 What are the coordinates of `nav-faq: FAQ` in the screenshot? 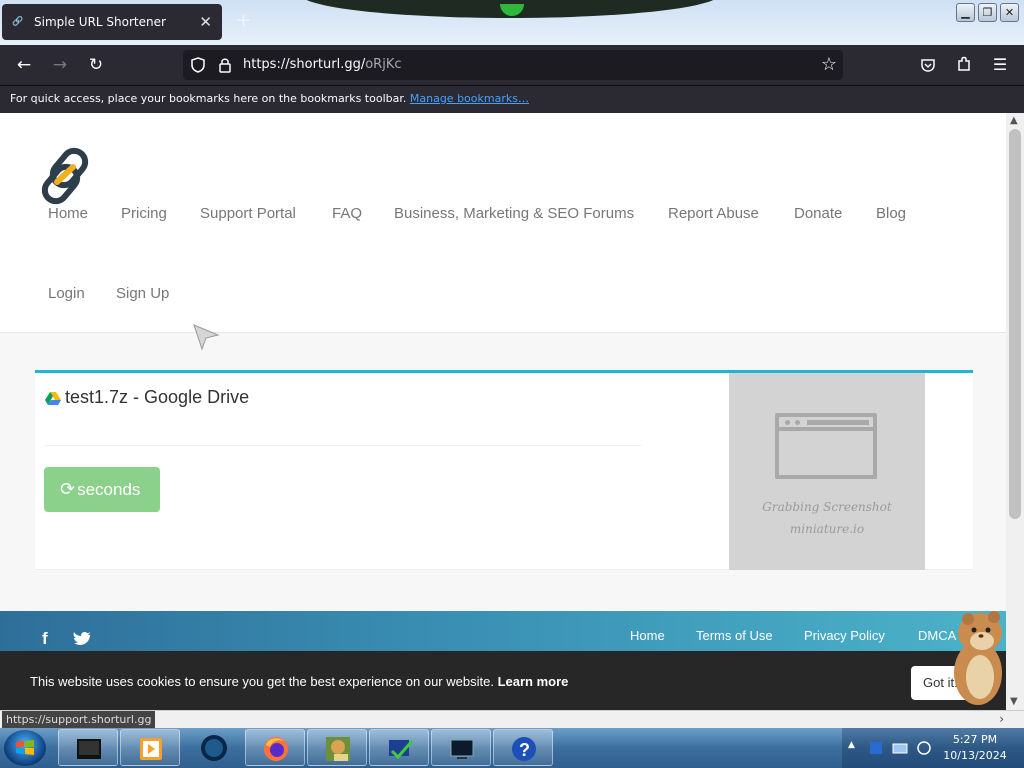 It's located at (347, 213).